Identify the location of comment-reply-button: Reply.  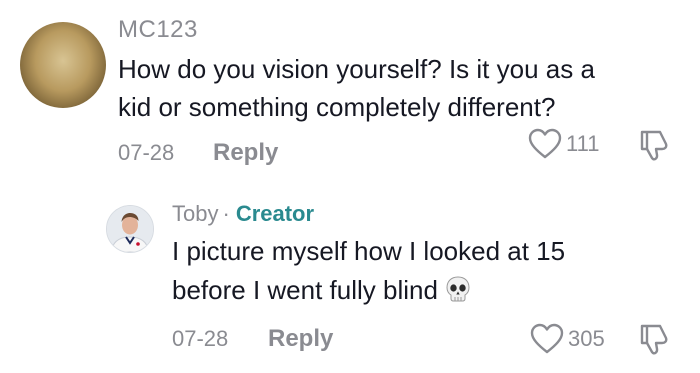
(245, 153).